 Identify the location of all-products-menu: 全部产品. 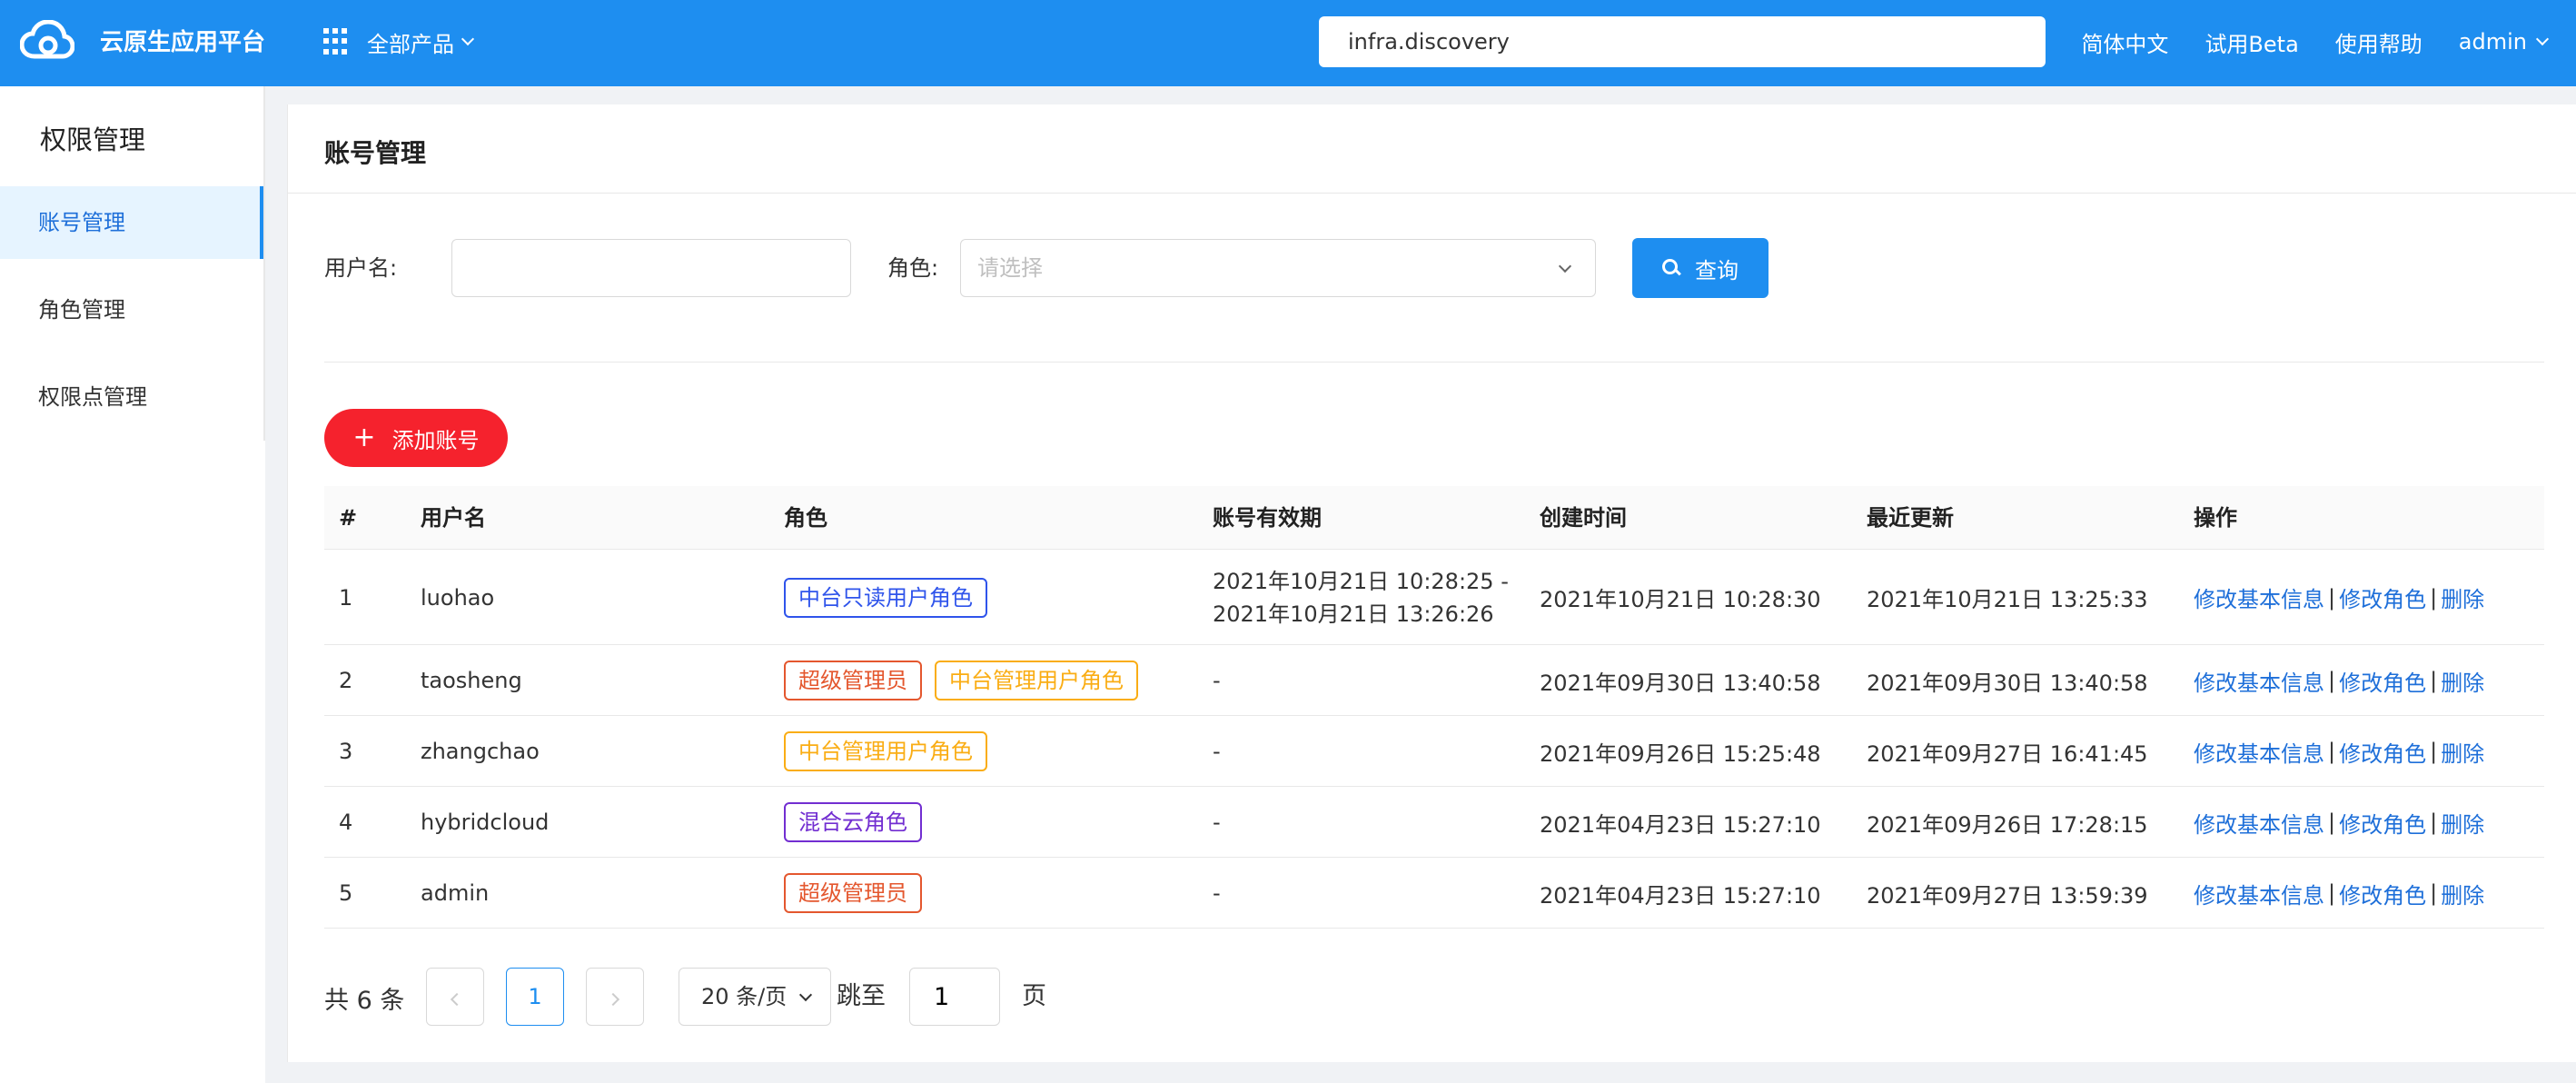
(399, 42).